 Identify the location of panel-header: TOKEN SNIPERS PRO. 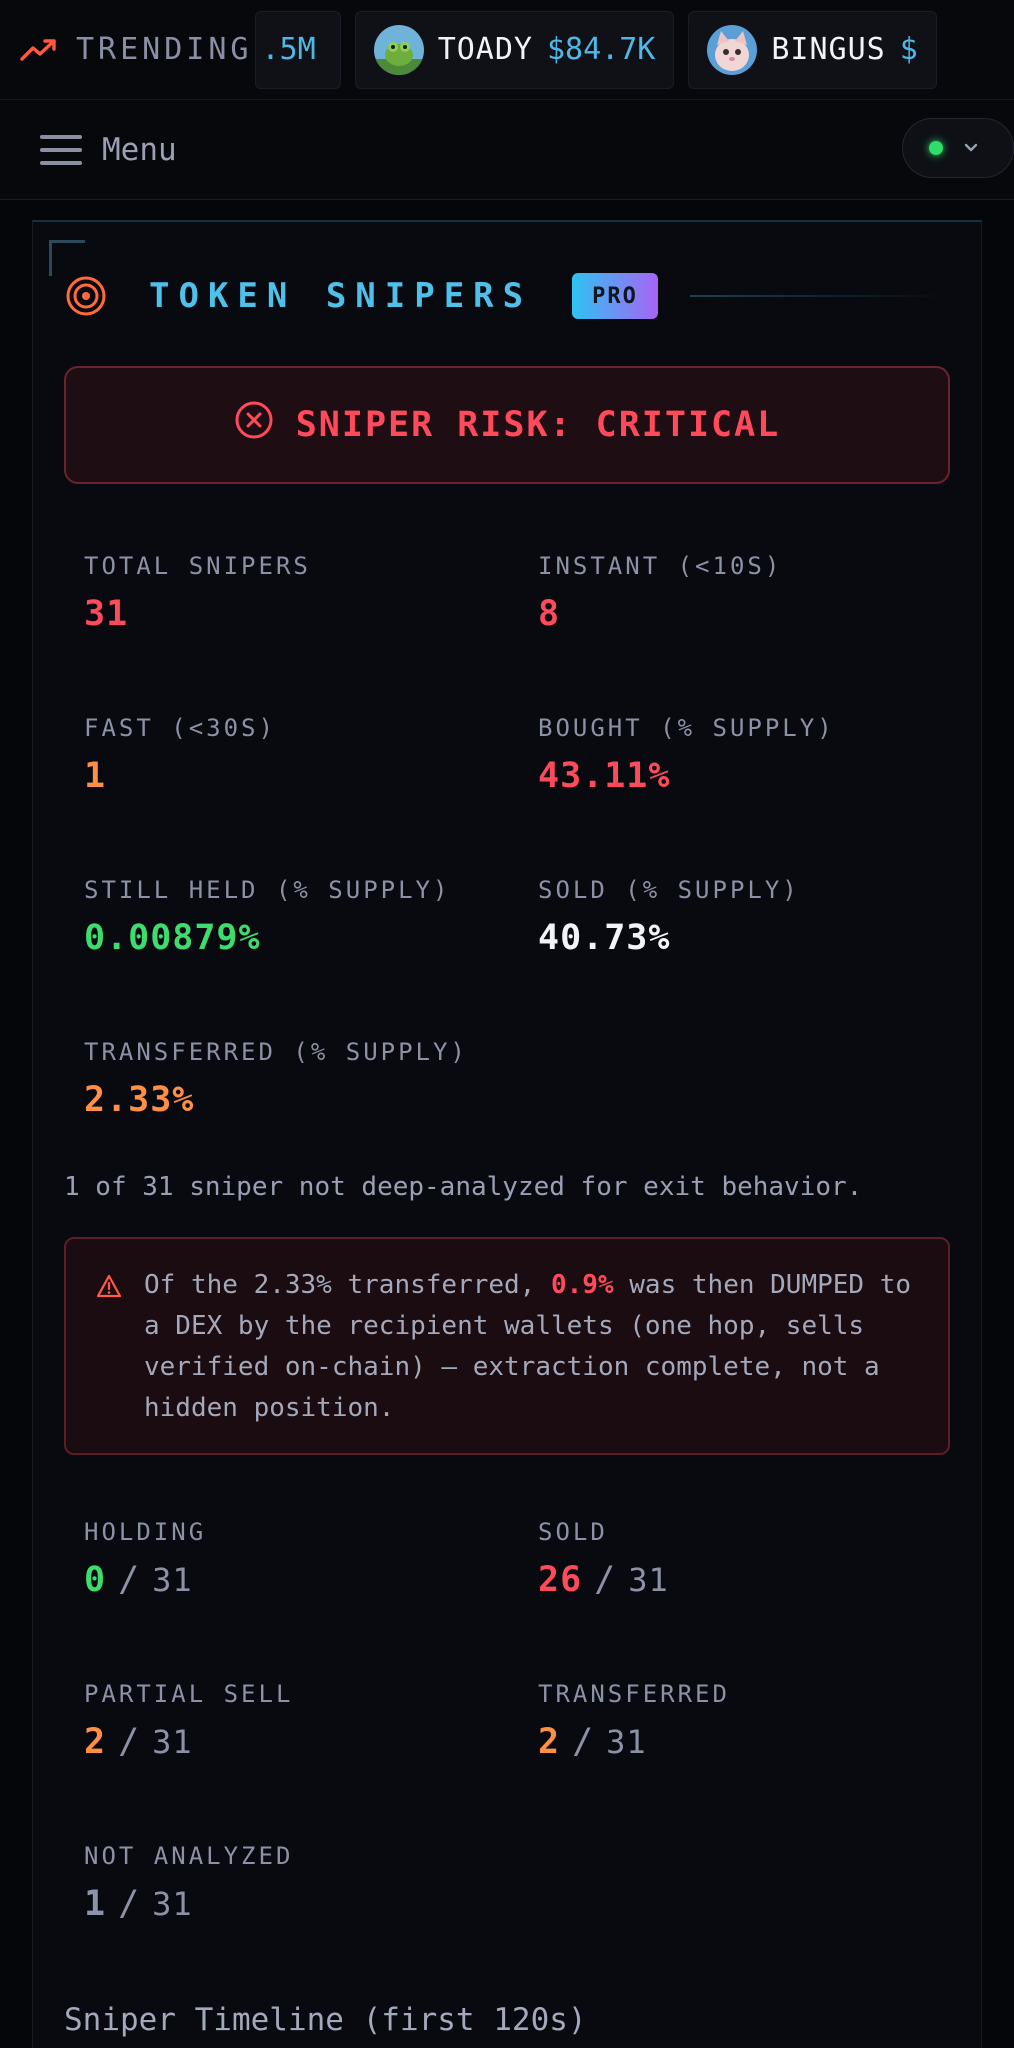
(505, 296).